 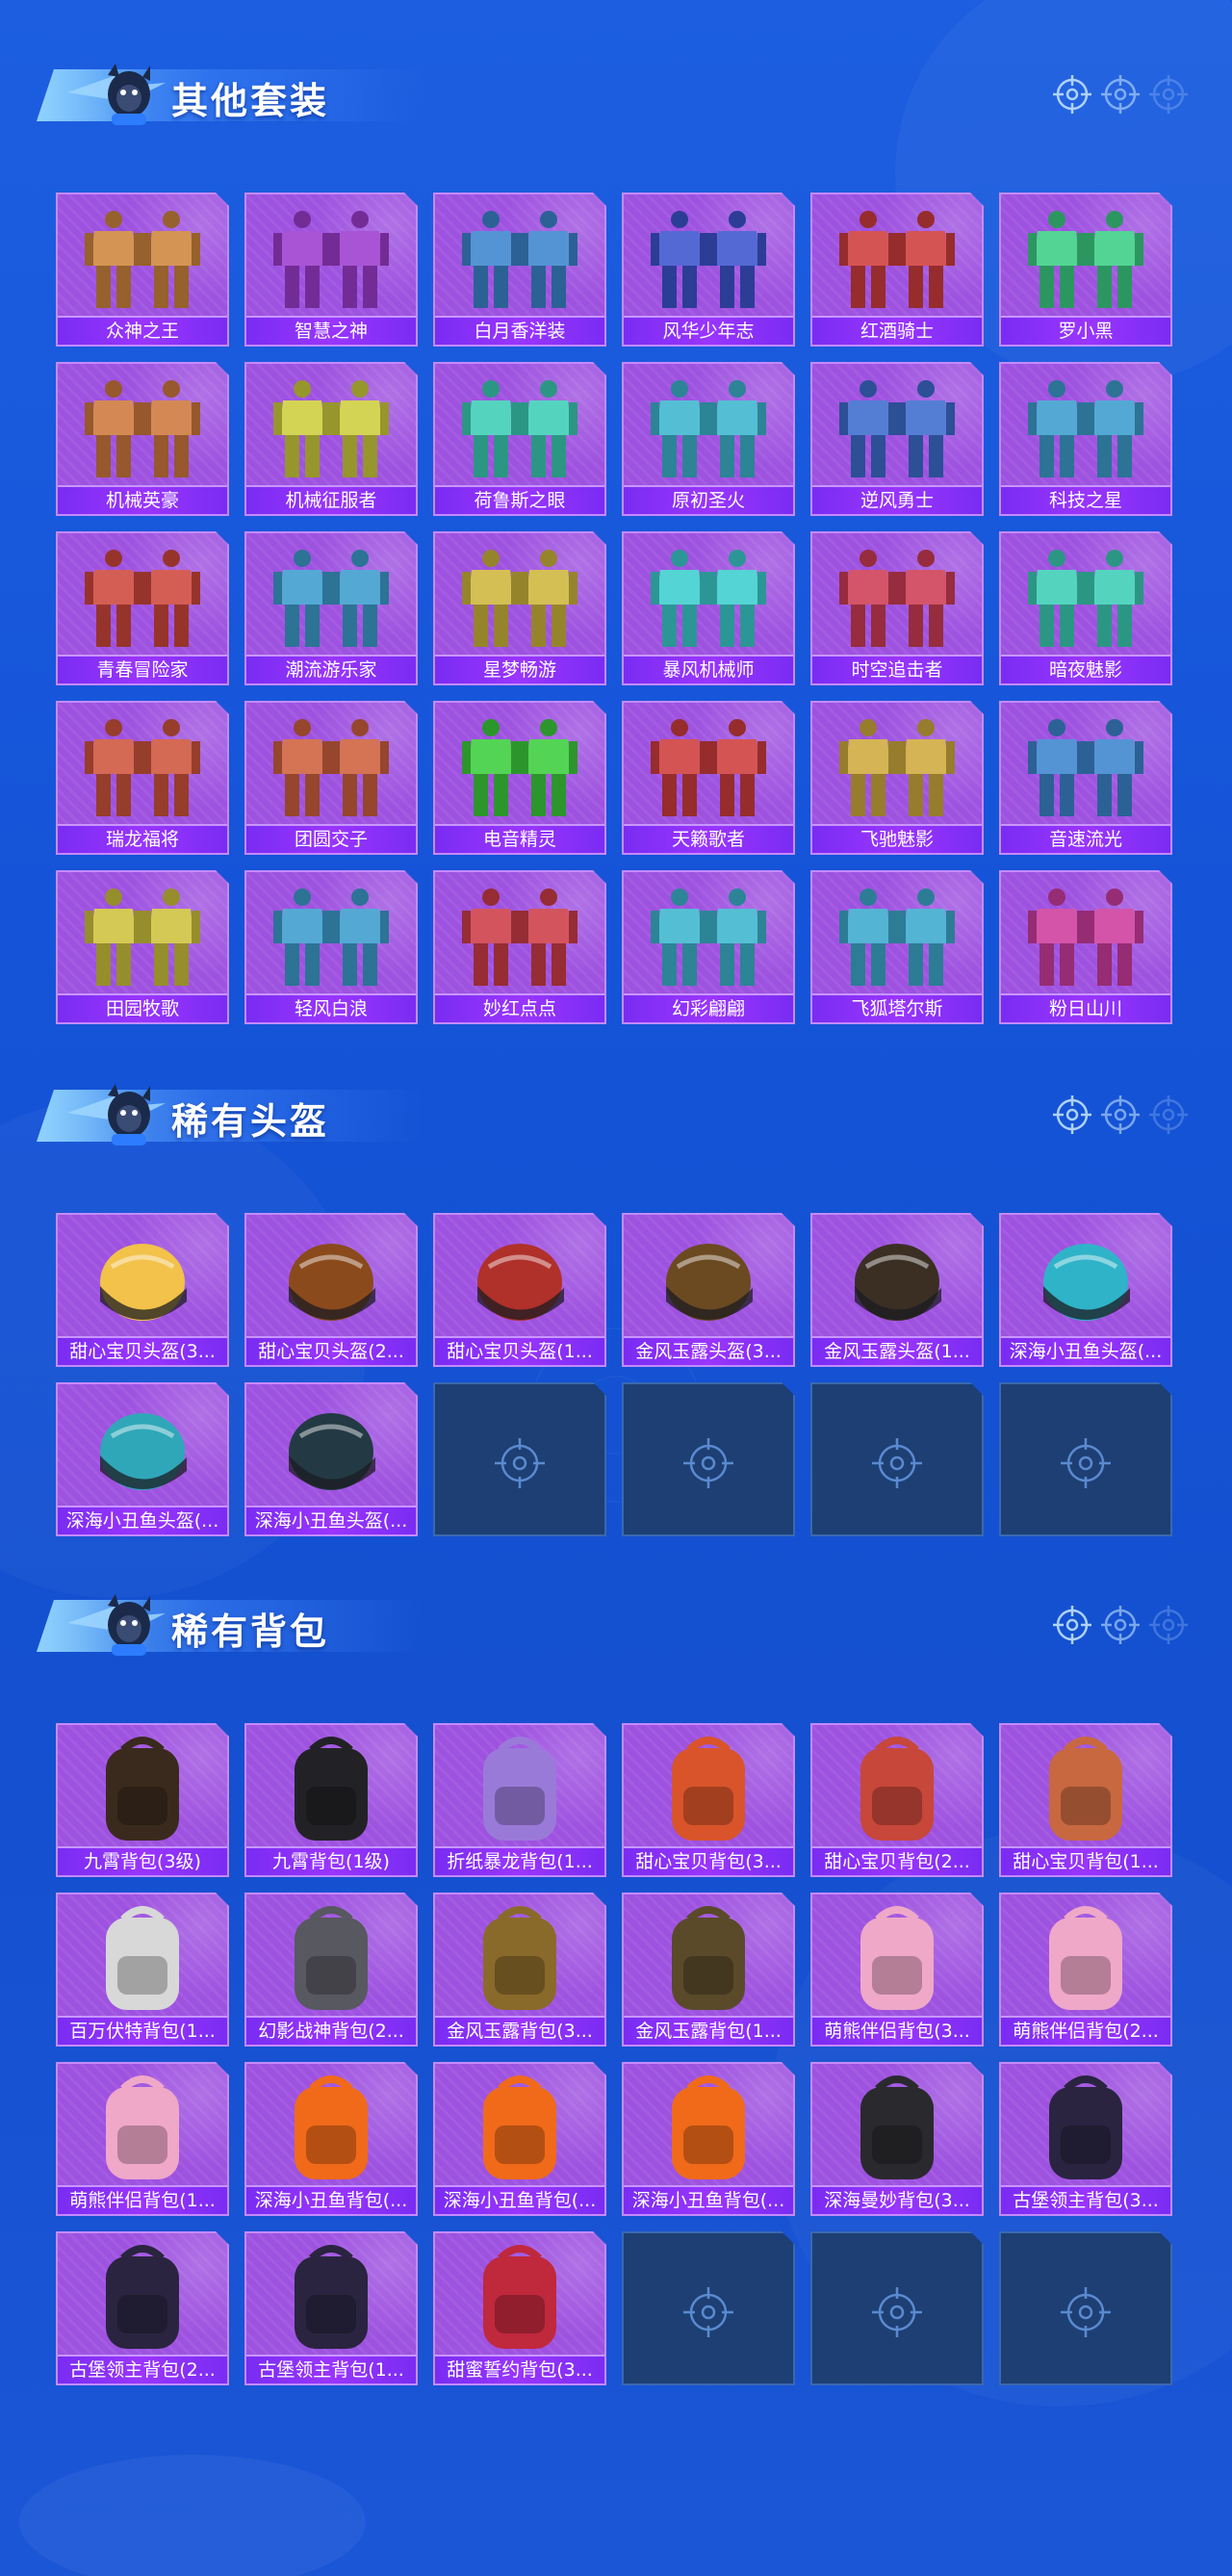 I want to click on item-card: 智慧之神, so click(x=331, y=270).